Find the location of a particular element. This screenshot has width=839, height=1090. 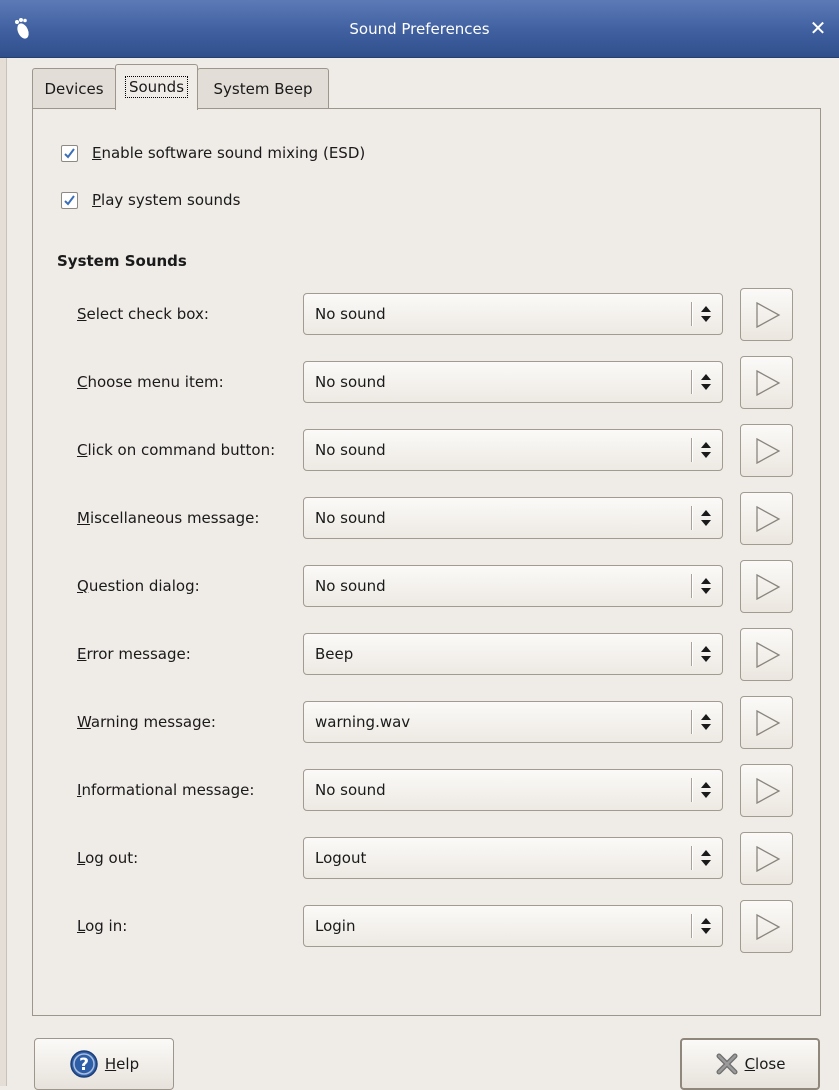

play-sounds-checkbox is located at coordinates (69, 200).